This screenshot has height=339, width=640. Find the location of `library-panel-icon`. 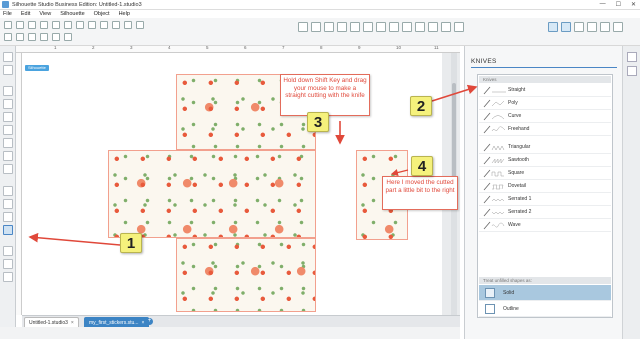

library-panel-icon is located at coordinates (8, 264).